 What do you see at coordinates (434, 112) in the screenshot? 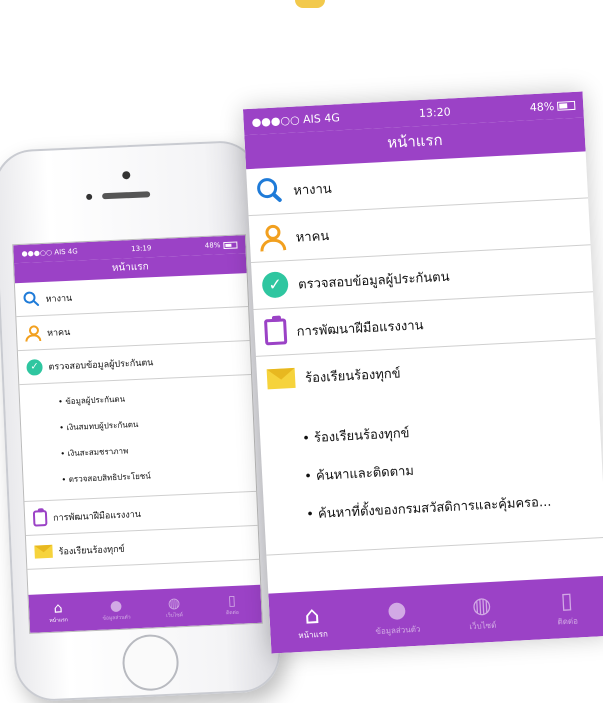
I see `time-label: 13:20` at bounding box center [434, 112].